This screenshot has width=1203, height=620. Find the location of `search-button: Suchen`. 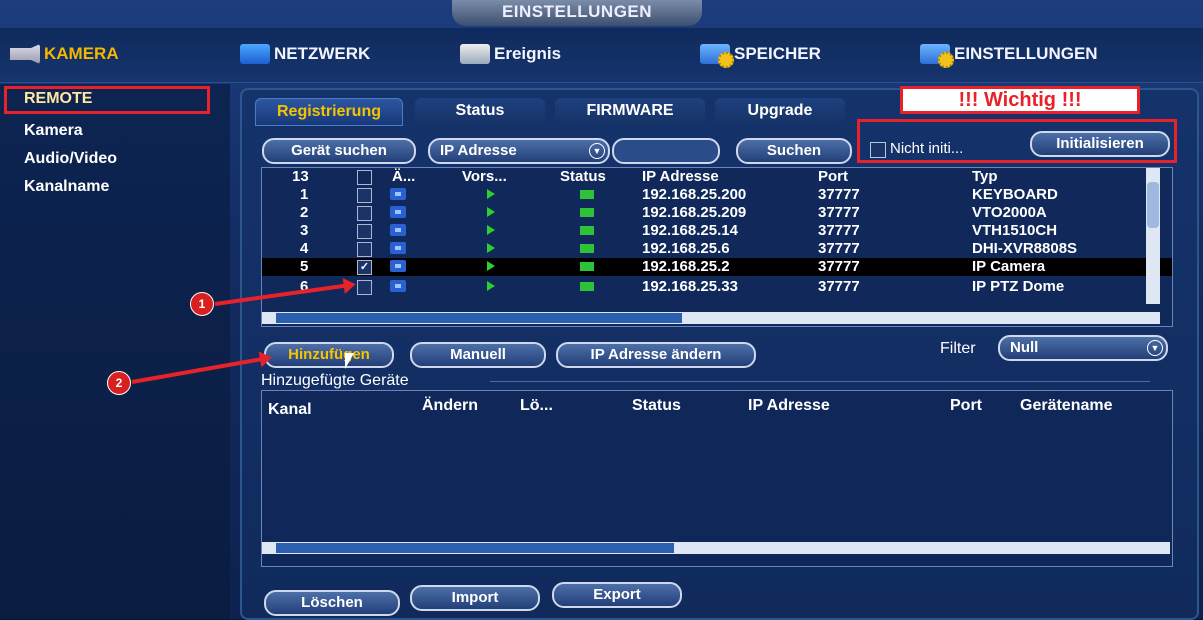

search-button: Suchen is located at coordinates (794, 151).